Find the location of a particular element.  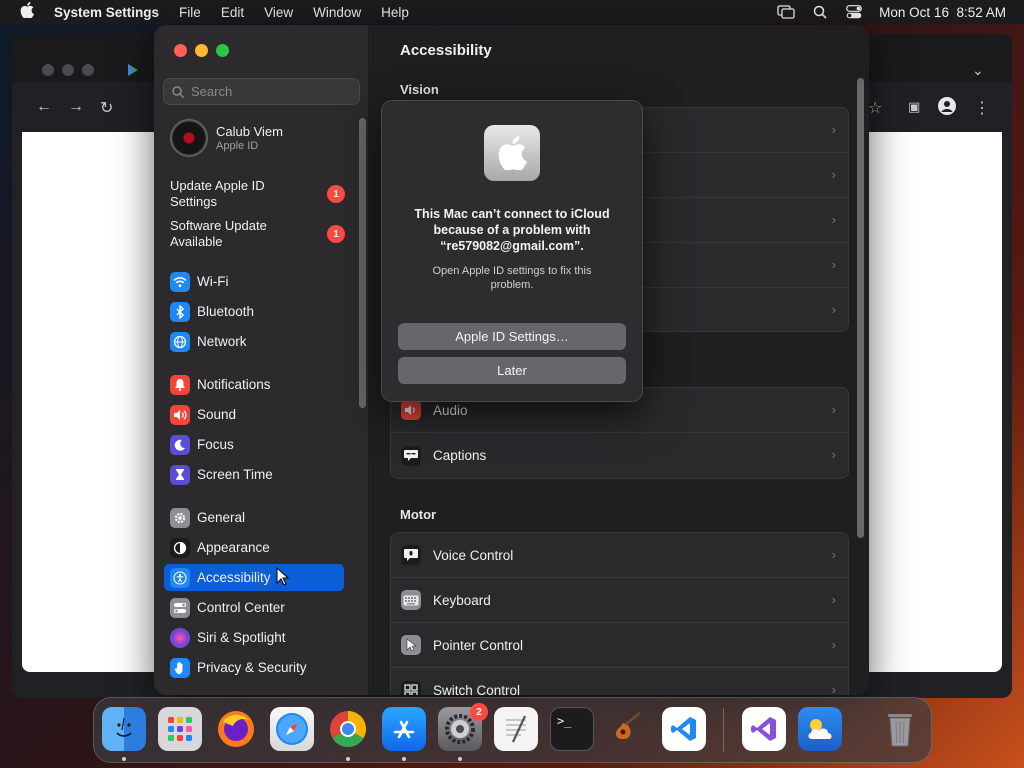

audio-icon is located at coordinates (411, 410).